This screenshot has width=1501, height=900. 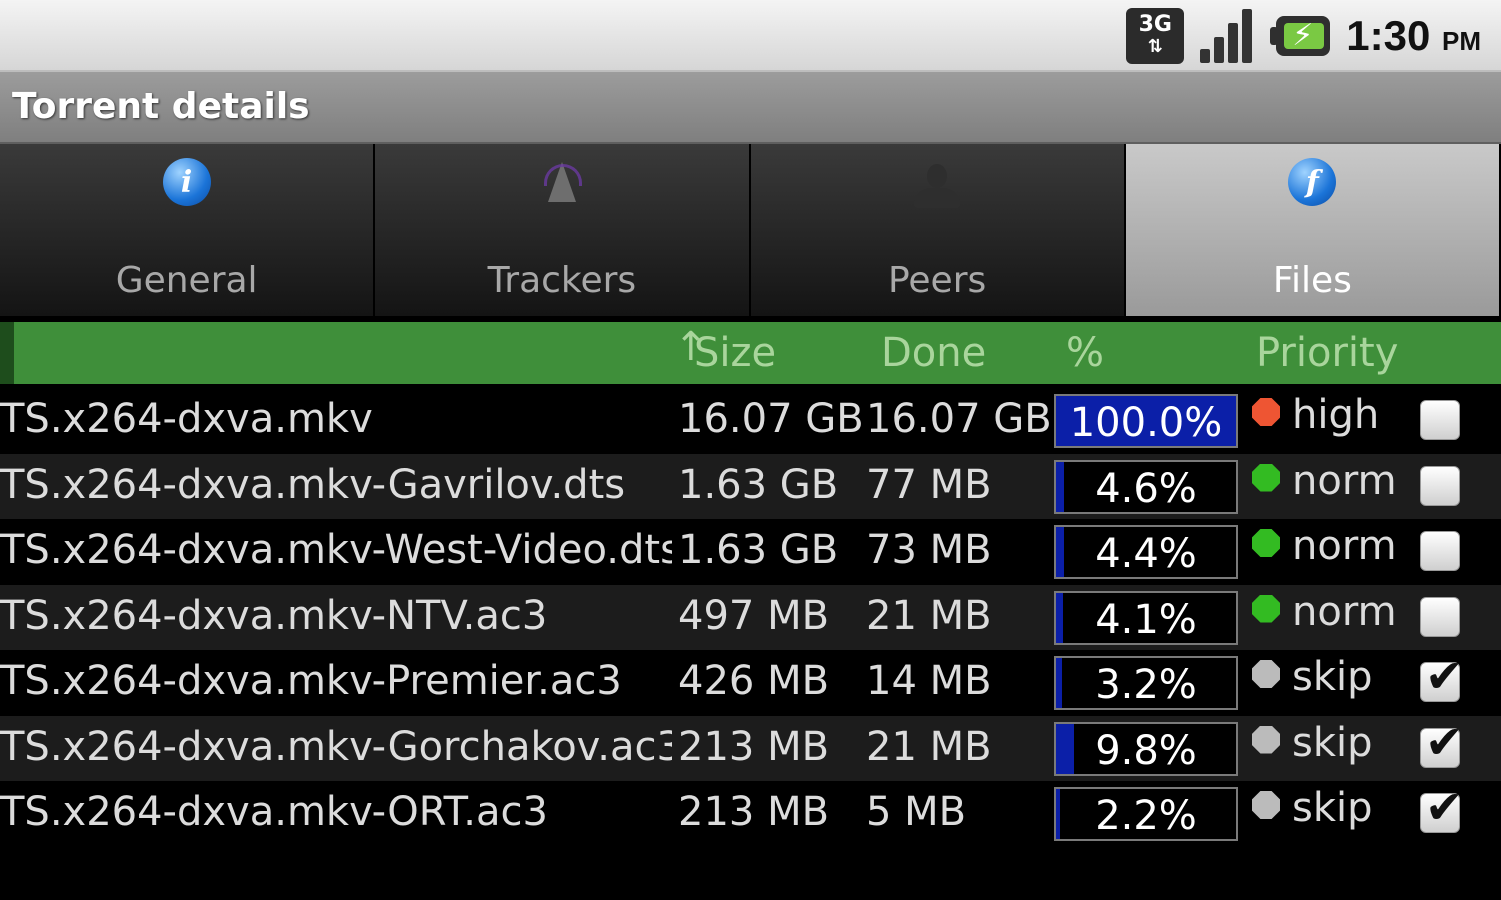 I want to click on progress-percent: 100.0%, so click(x=1146, y=423).